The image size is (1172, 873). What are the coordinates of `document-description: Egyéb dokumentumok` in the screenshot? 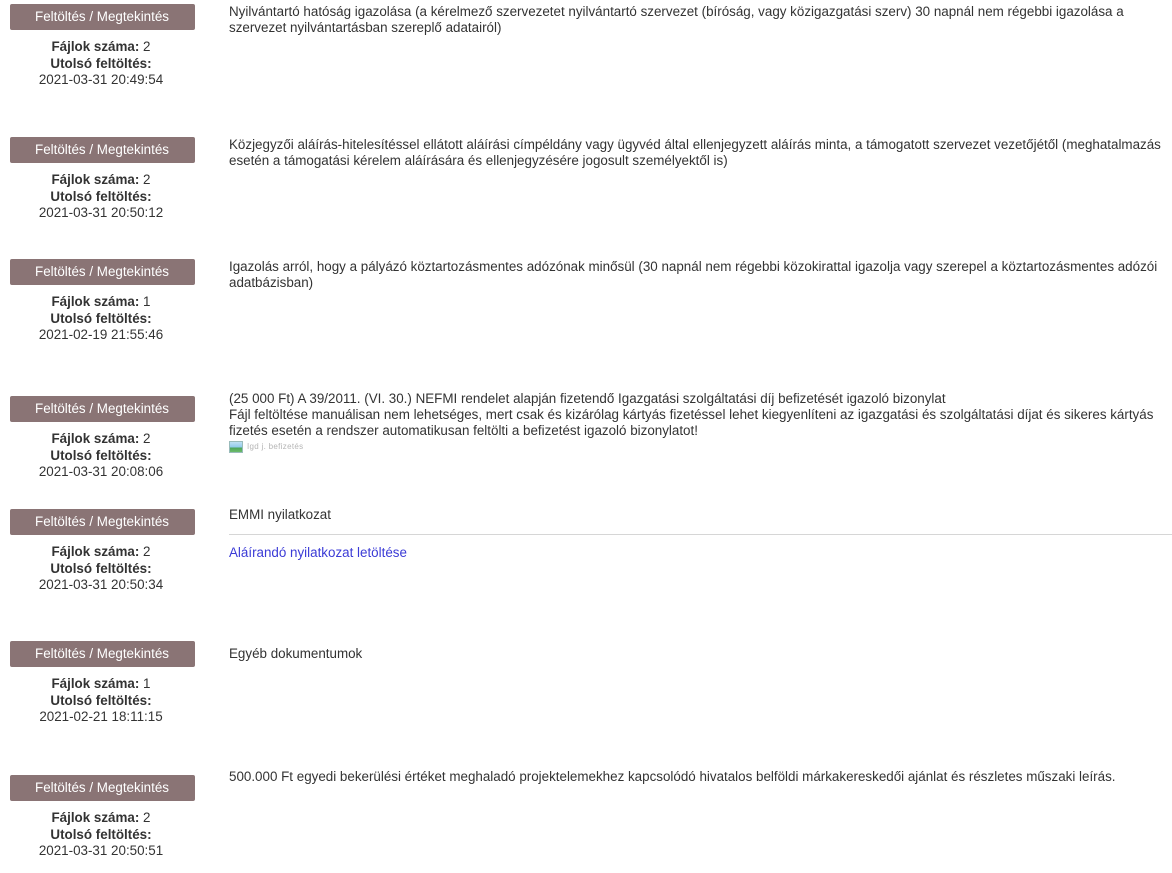 It's located at (295, 654).